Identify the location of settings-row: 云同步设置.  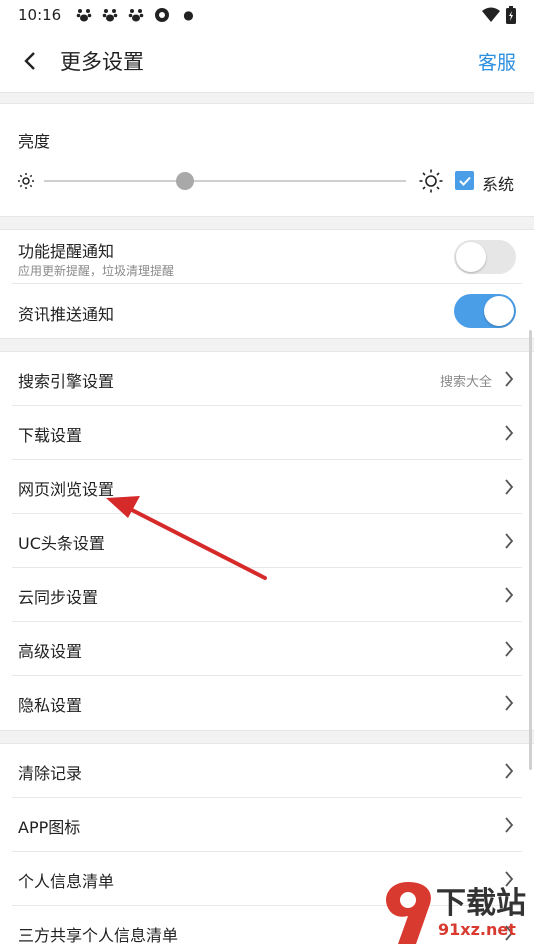
(267, 595).